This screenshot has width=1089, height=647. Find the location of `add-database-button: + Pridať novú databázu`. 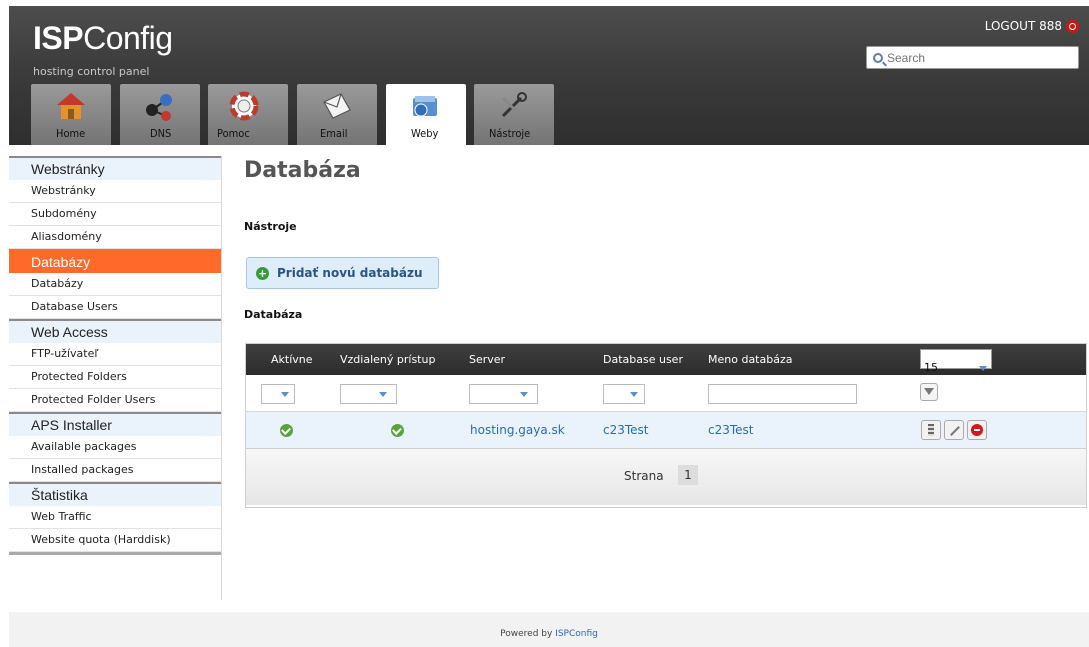

add-database-button: + Pridať novú databázu is located at coordinates (342, 273).